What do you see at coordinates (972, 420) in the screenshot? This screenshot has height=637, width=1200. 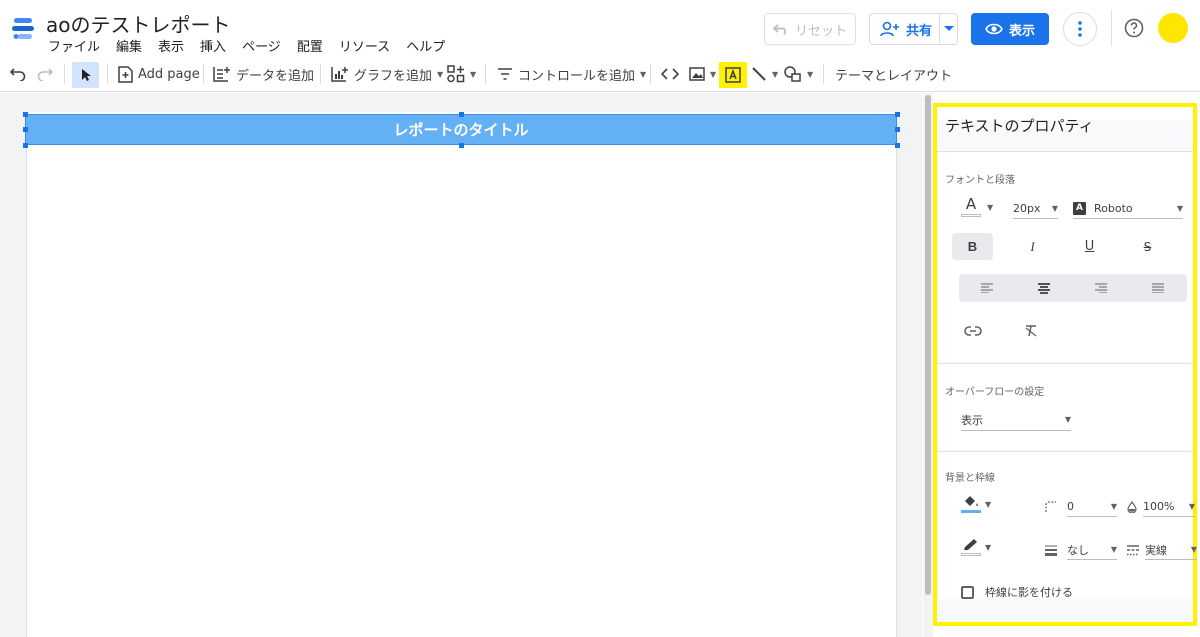 I see `overflow-value: 表示` at bounding box center [972, 420].